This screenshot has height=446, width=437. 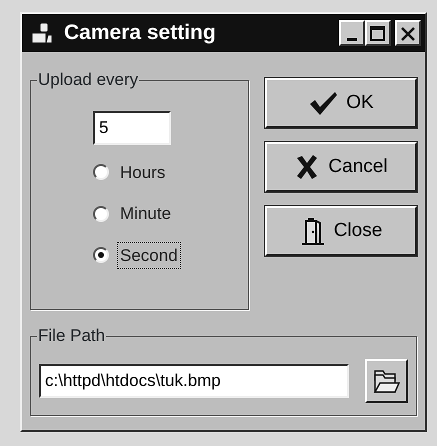 What do you see at coordinates (341, 167) in the screenshot?
I see `cancel-button: Cancel` at bounding box center [341, 167].